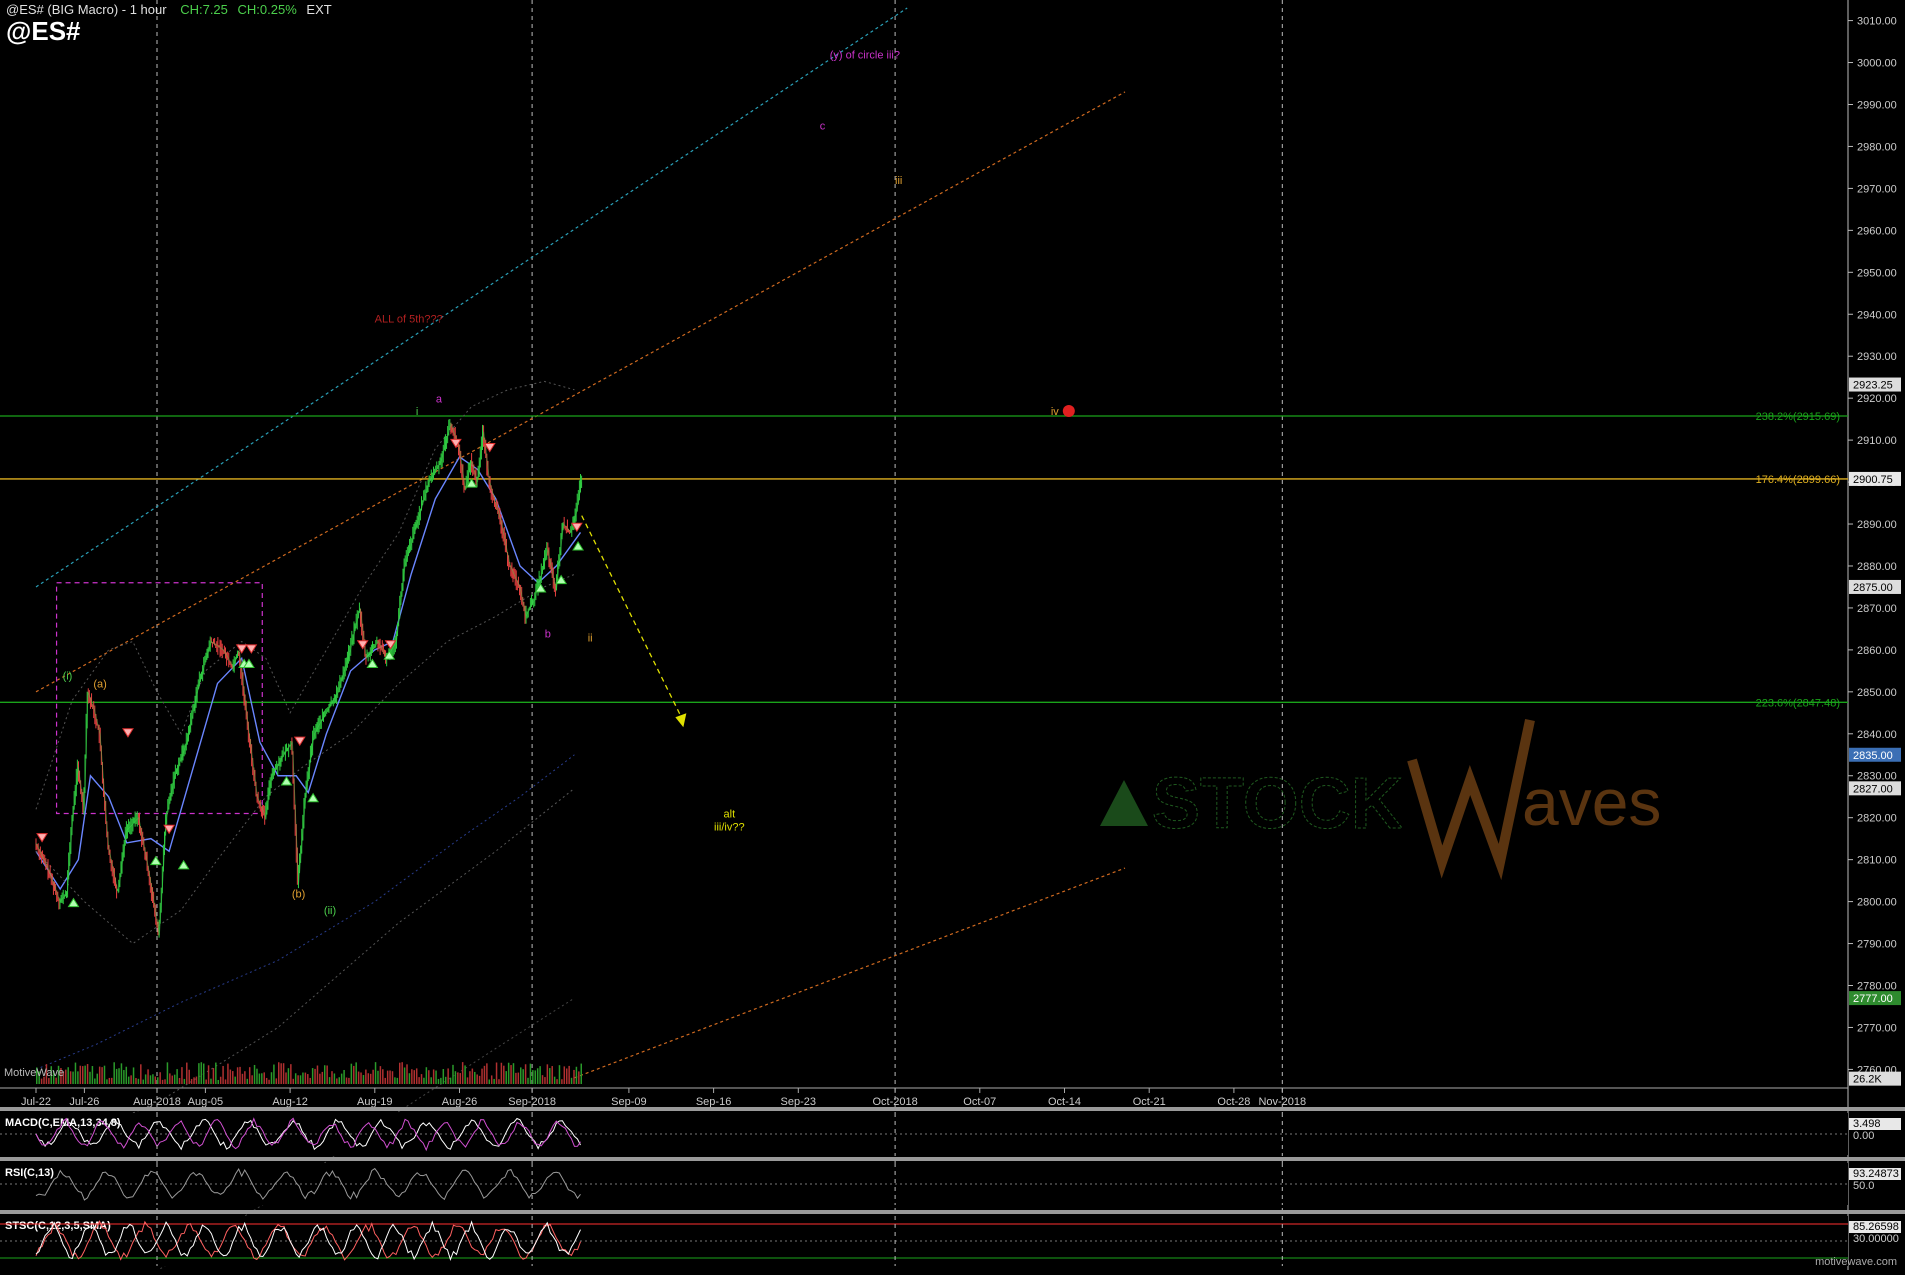 Image resolution: width=1905 pixels, height=1275 pixels. Describe the element at coordinates (1877, 273) in the screenshot. I see `y-tick-label: 2950.00` at that location.